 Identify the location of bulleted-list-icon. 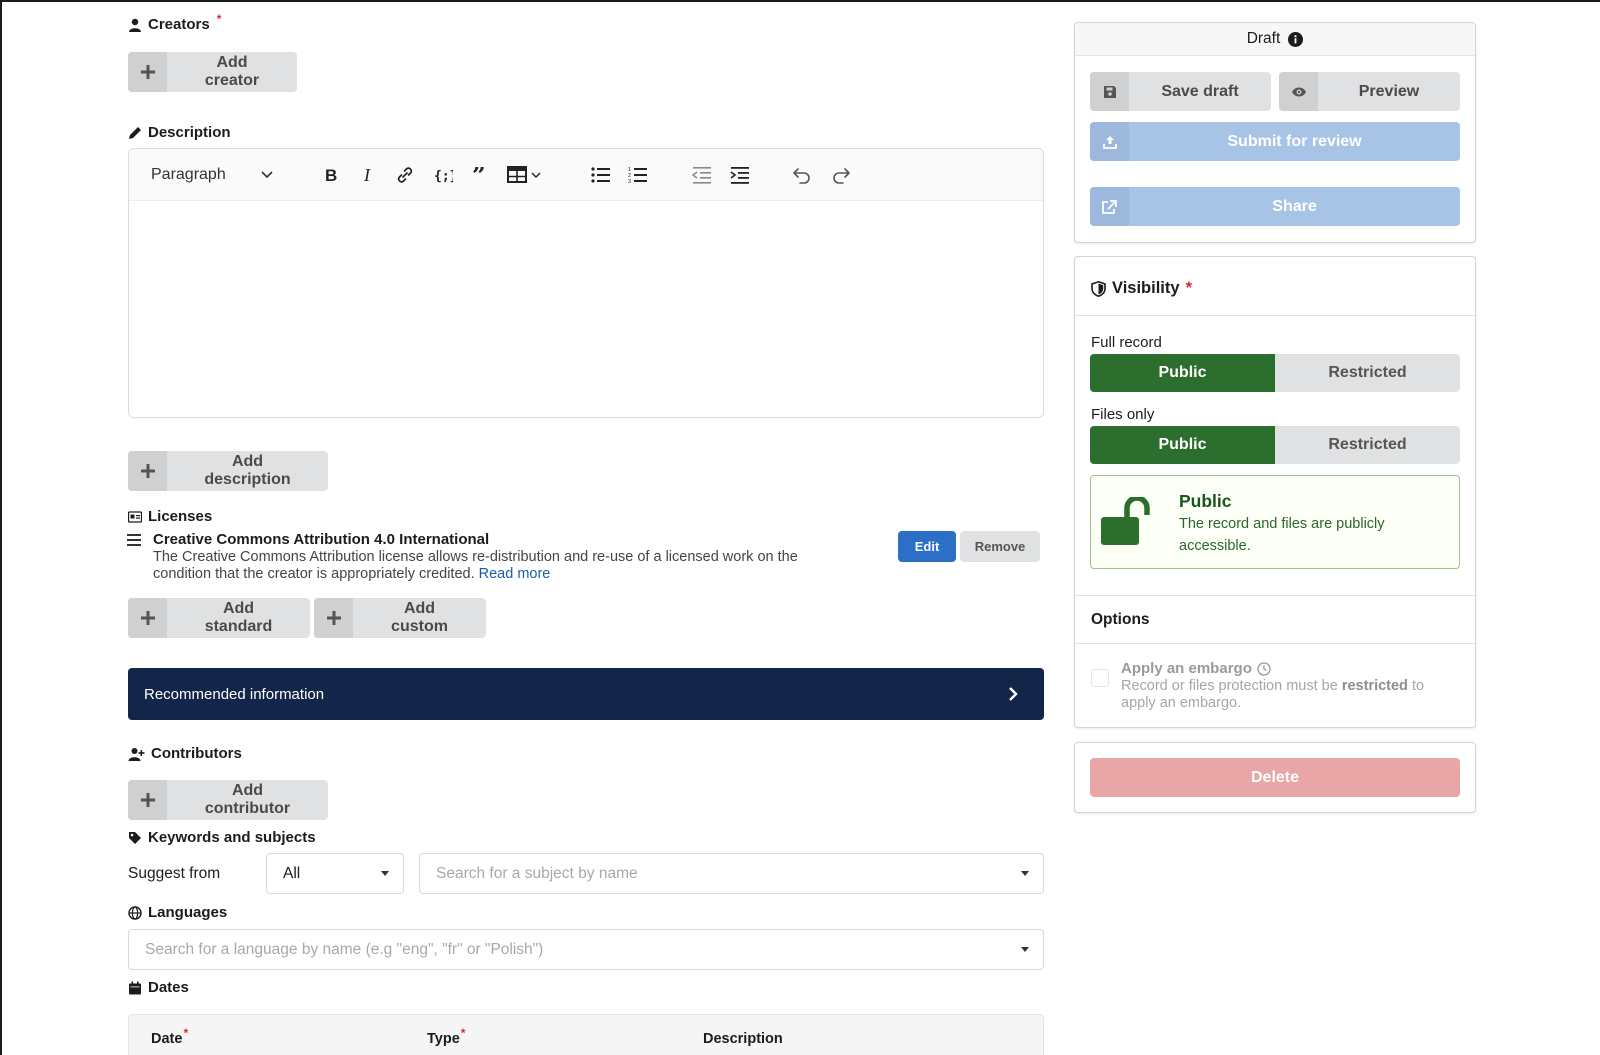
(601, 175).